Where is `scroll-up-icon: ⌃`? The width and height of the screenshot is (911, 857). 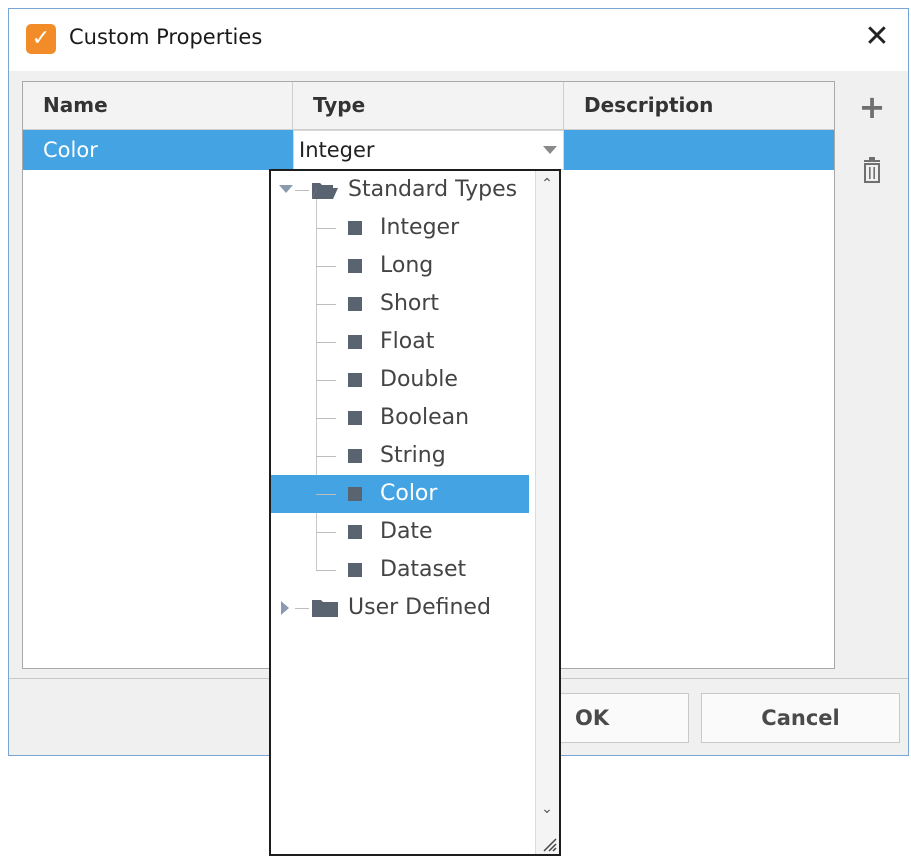 scroll-up-icon: ⌃ is located at coordinates (547, 184).